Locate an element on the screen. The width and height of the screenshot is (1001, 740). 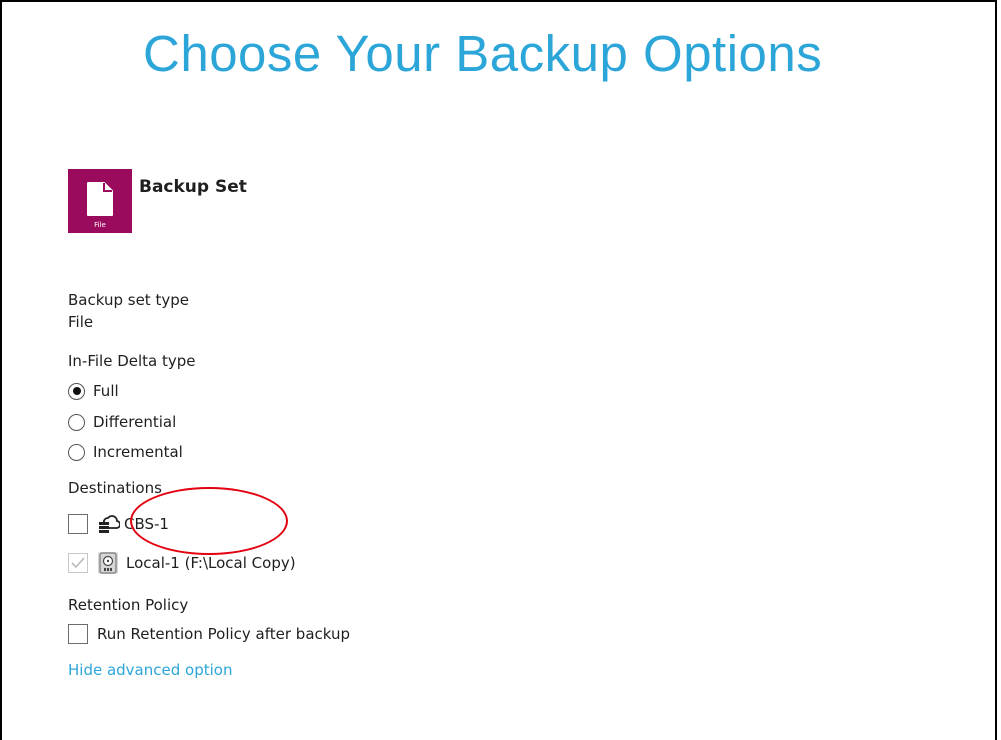
radio-label-full: Full is located at coordinates (106, 391).